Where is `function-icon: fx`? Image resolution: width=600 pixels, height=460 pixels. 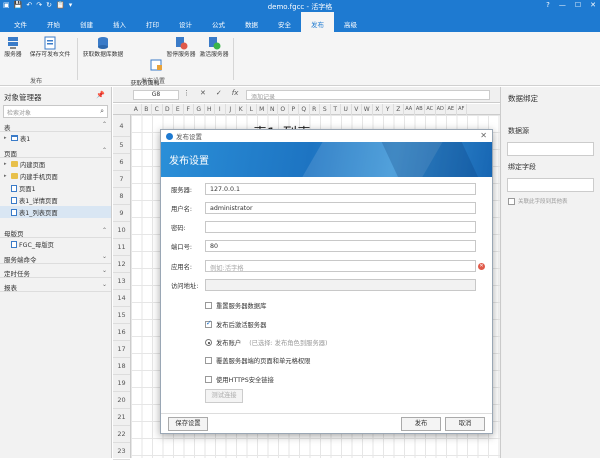
function-icon: fx is located at coordinates (235, 93).